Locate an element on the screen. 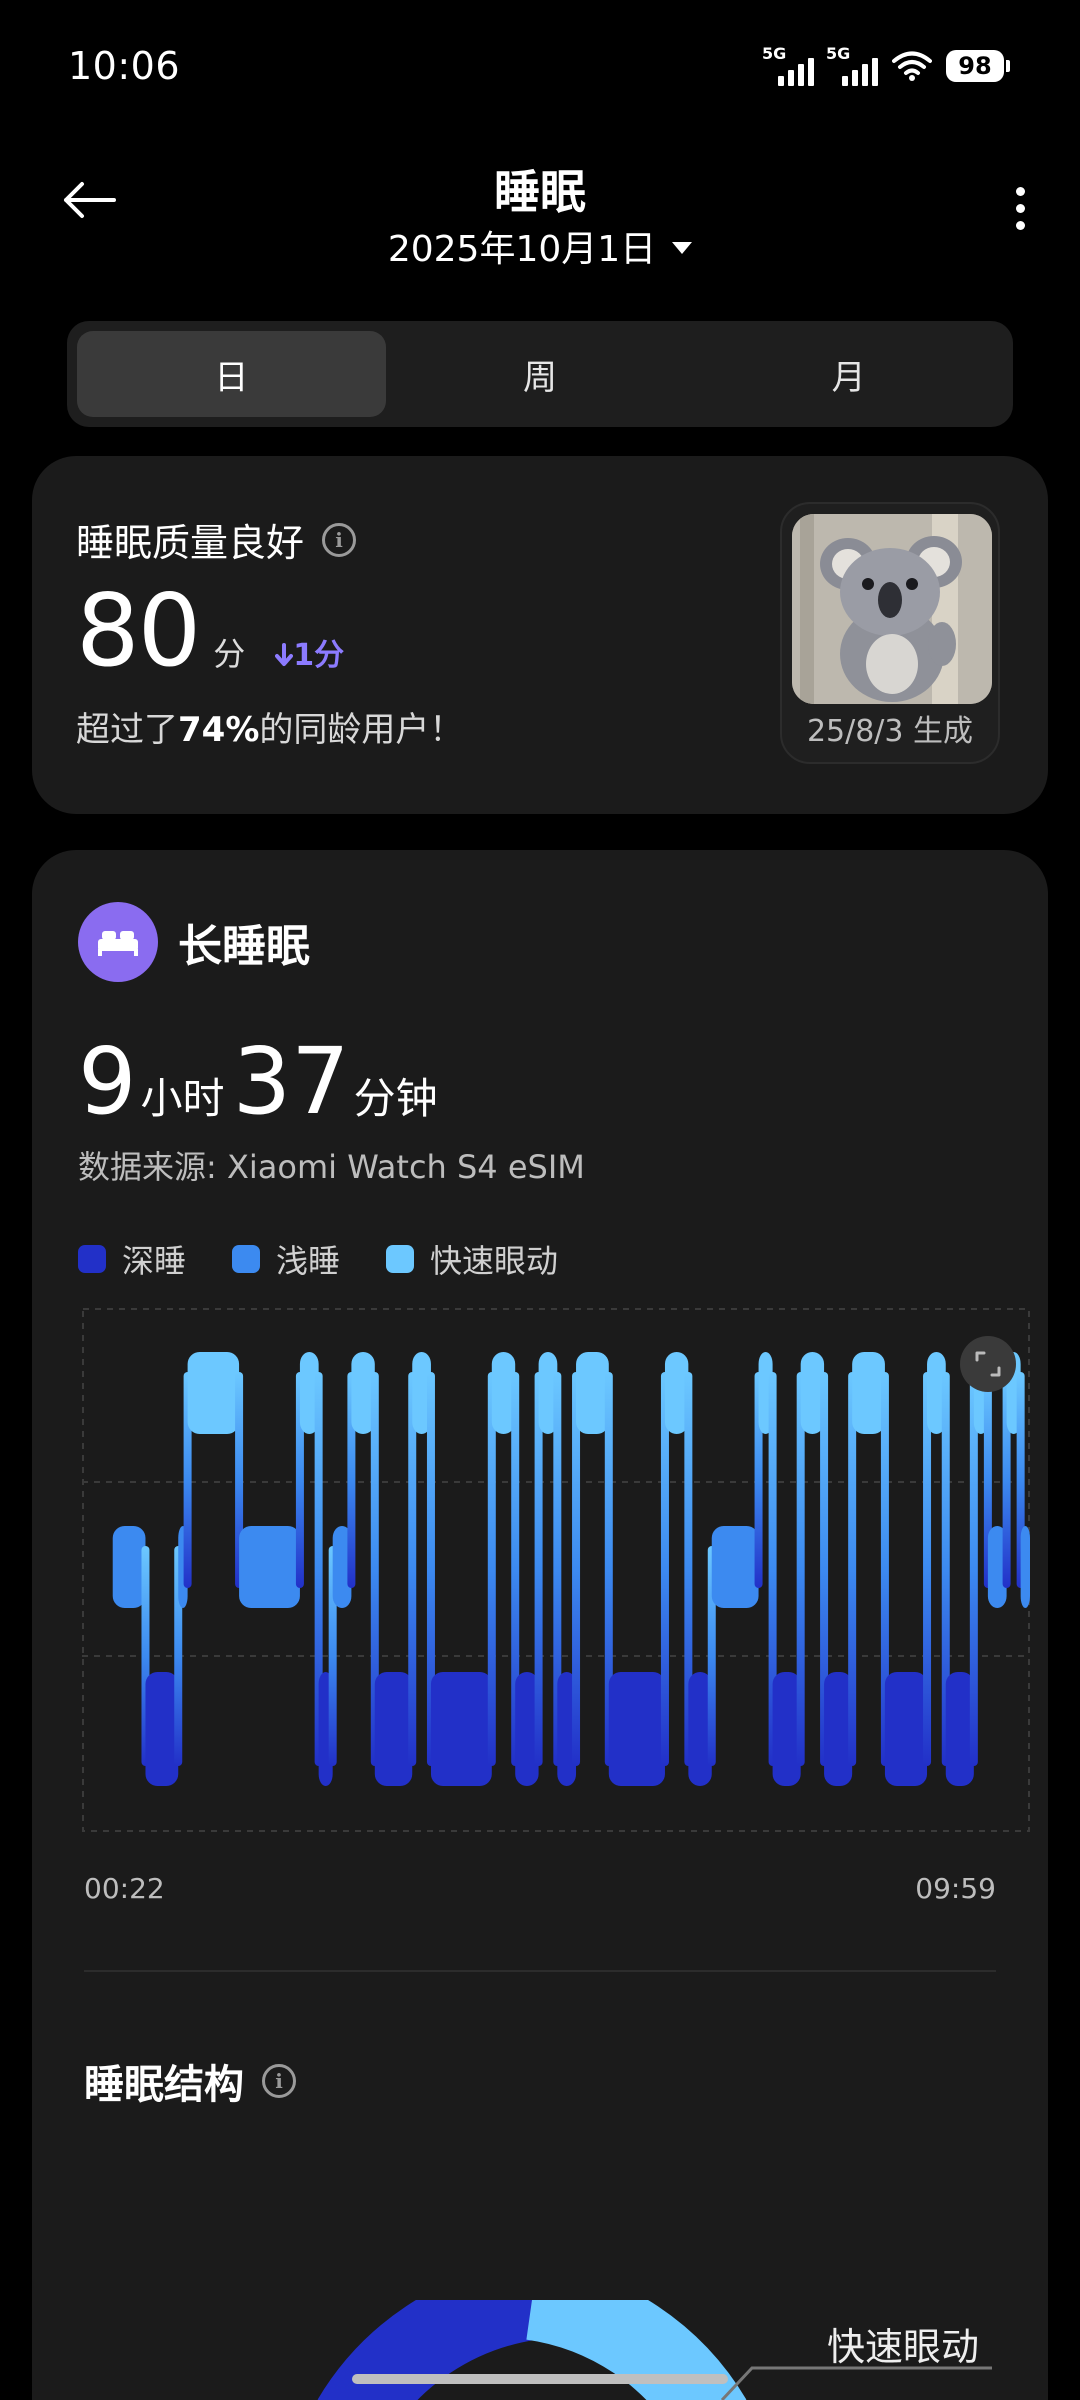  home-indicator is located at coordinates (540, 2379).